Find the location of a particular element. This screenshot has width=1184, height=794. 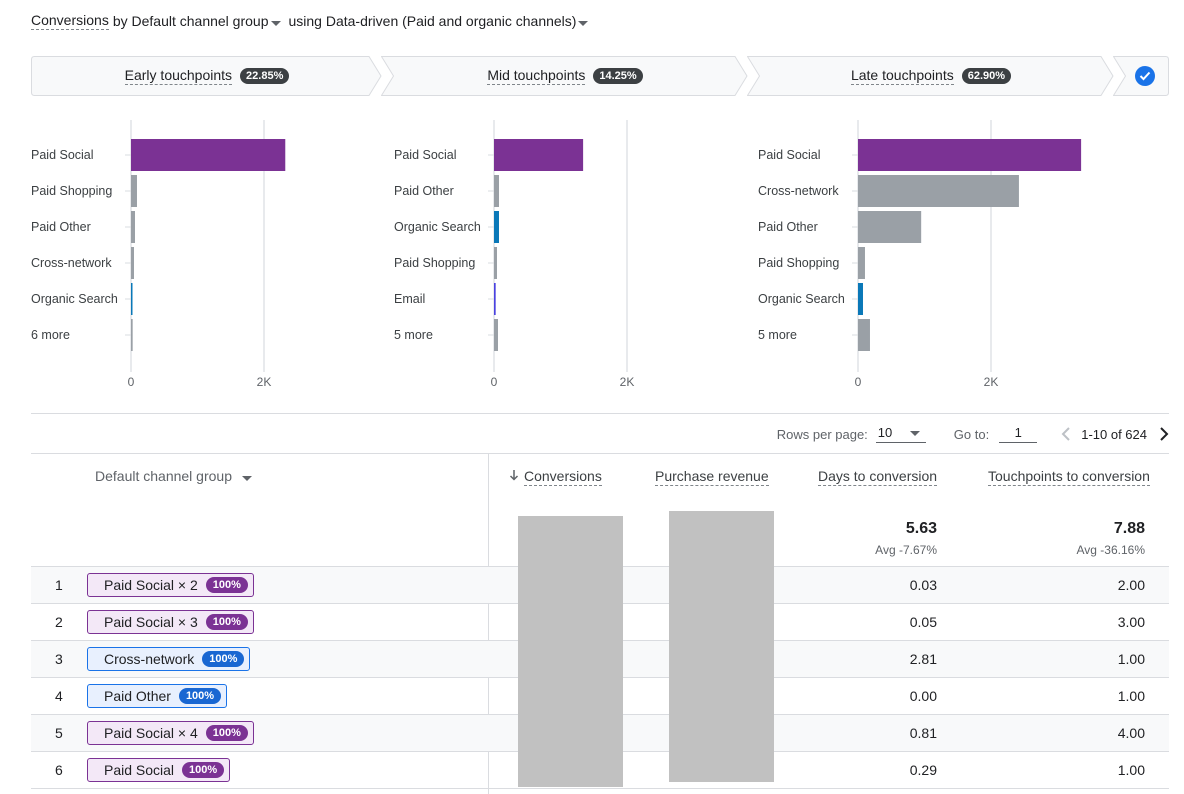

page-range: 1-10 of 624 is located at coordinates (1114, 434).